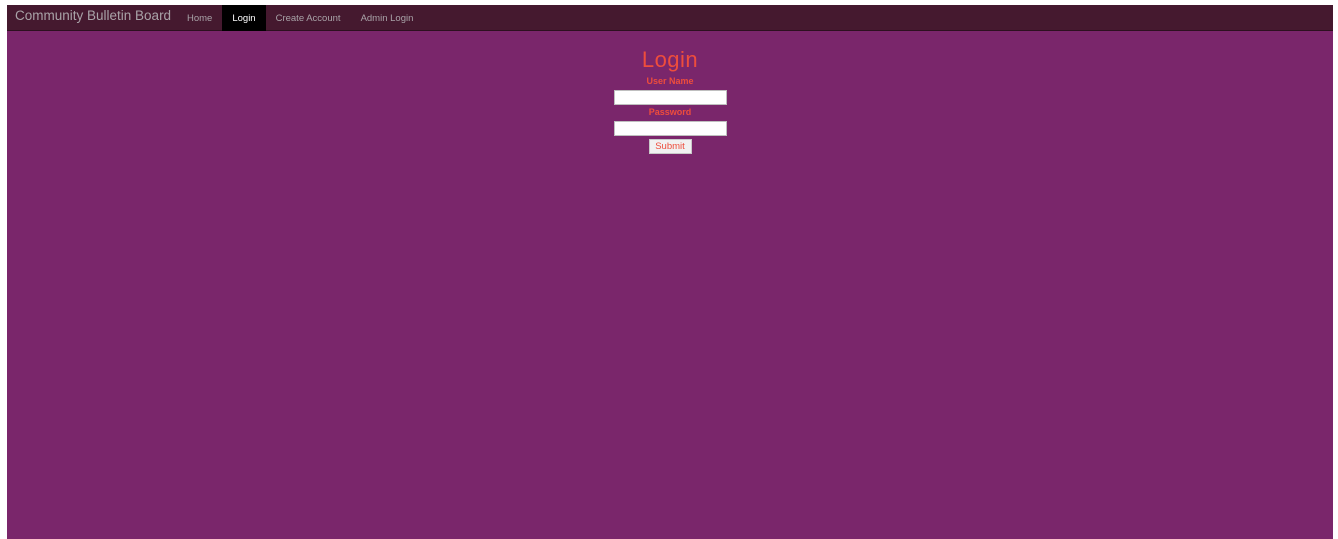 This screenshot has height=539, width=1338. I want to click on username-input, so click(670, 97).